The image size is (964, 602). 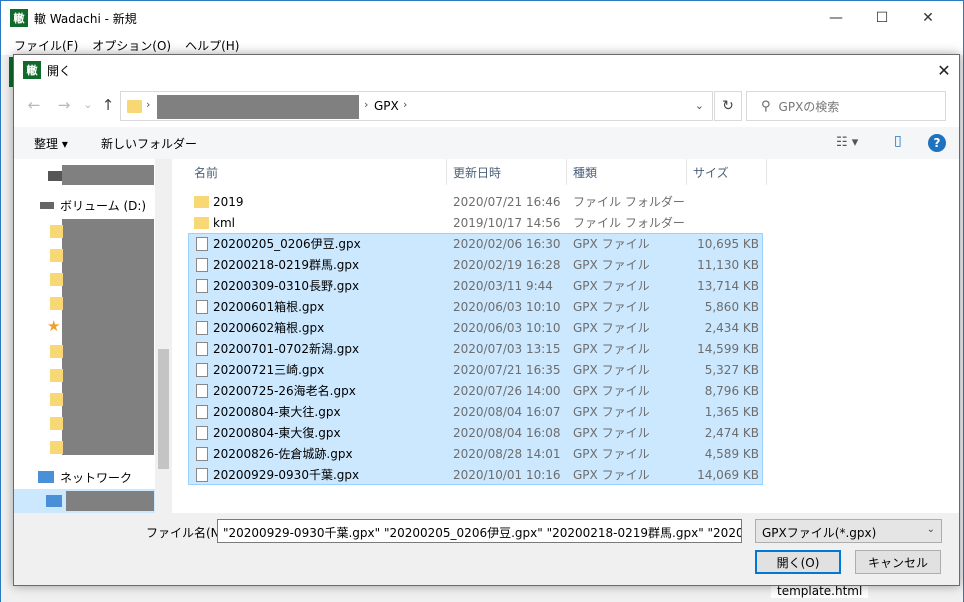 I want to click on address-dropdown-icon: ⌄, so click(x=699, y=105).